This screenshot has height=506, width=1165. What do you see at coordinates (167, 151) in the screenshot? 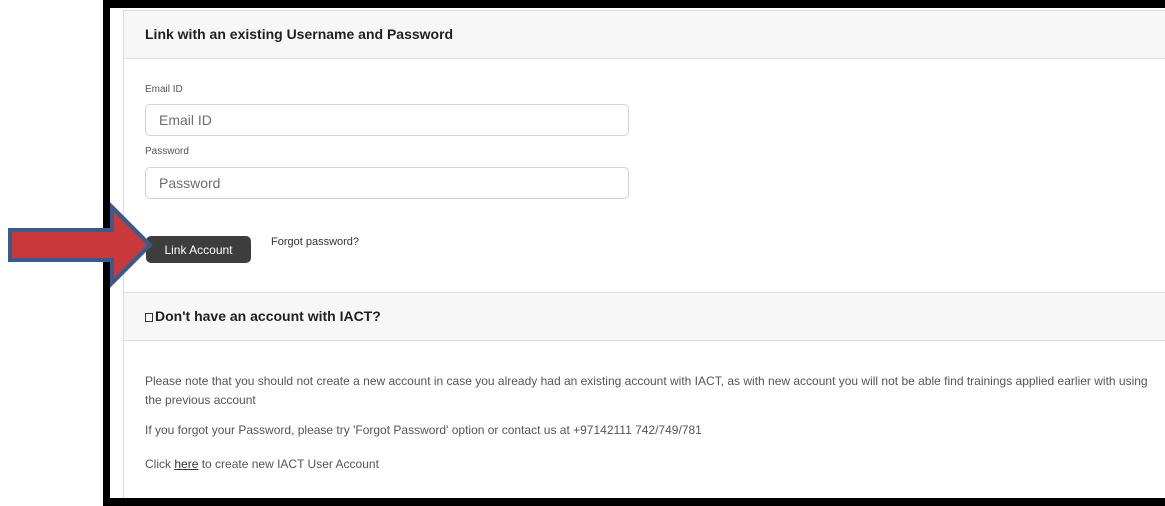
I see `password-label: Password` at bounding box center [167, 151].